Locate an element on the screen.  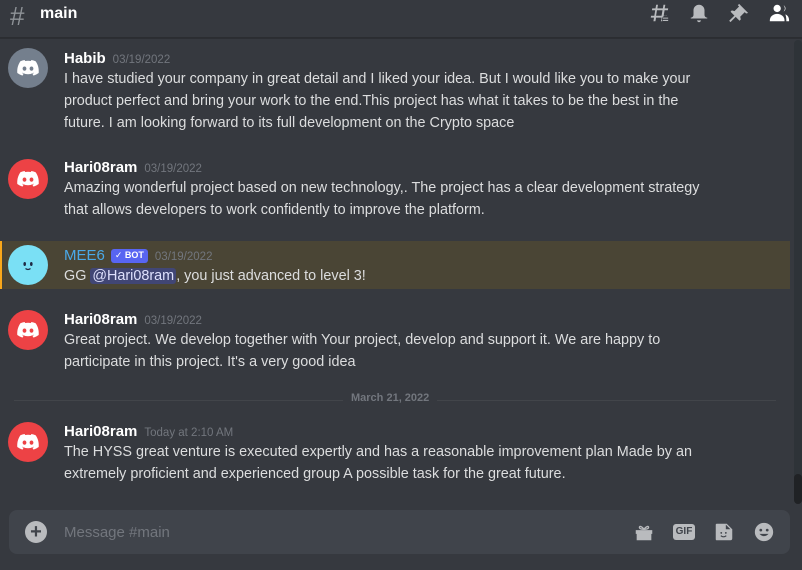
gift-icon is located at coordinates (644, 532).